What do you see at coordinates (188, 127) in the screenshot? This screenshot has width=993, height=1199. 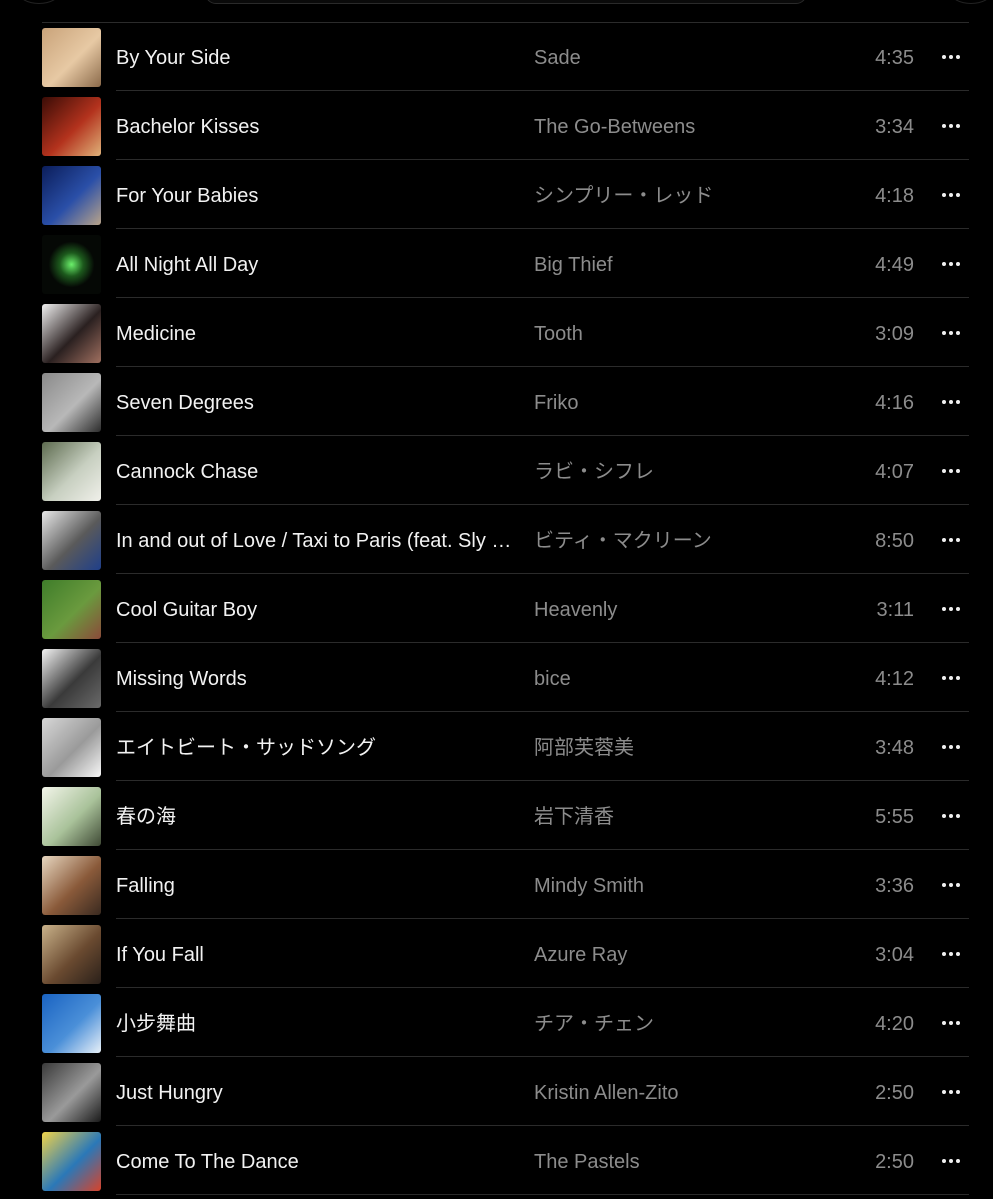 I see `track-title: Bachelor Kisses` at bounding box center [188, 127].